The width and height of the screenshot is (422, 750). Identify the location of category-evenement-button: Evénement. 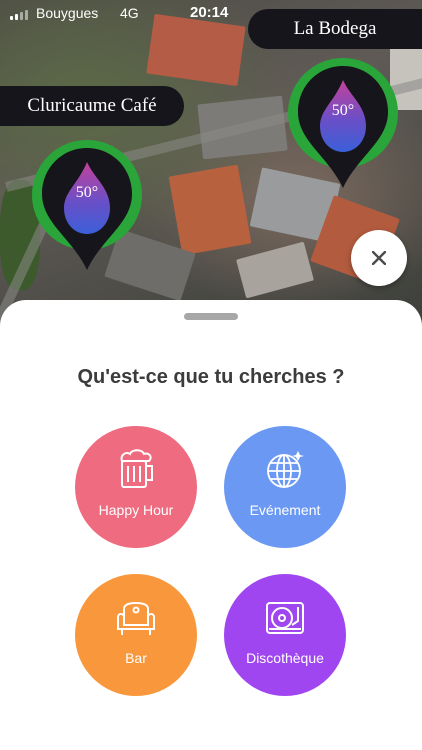
(285, 487).